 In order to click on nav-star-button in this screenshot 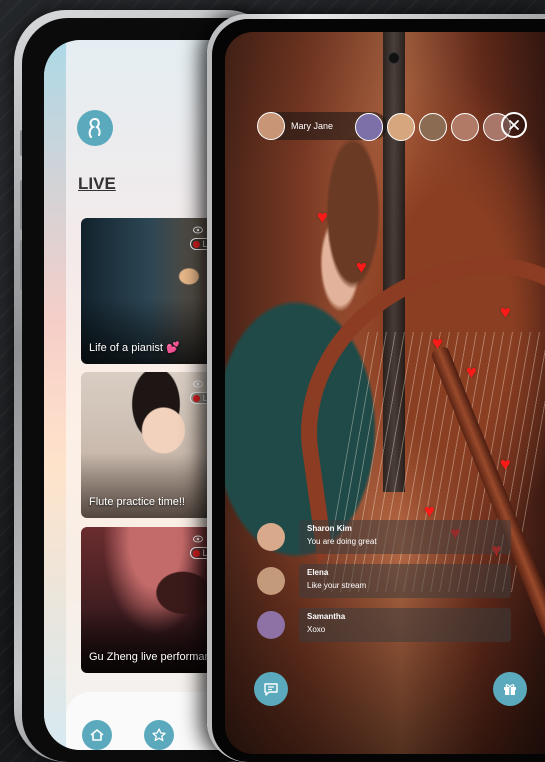, I will do `click(159, 735)`.